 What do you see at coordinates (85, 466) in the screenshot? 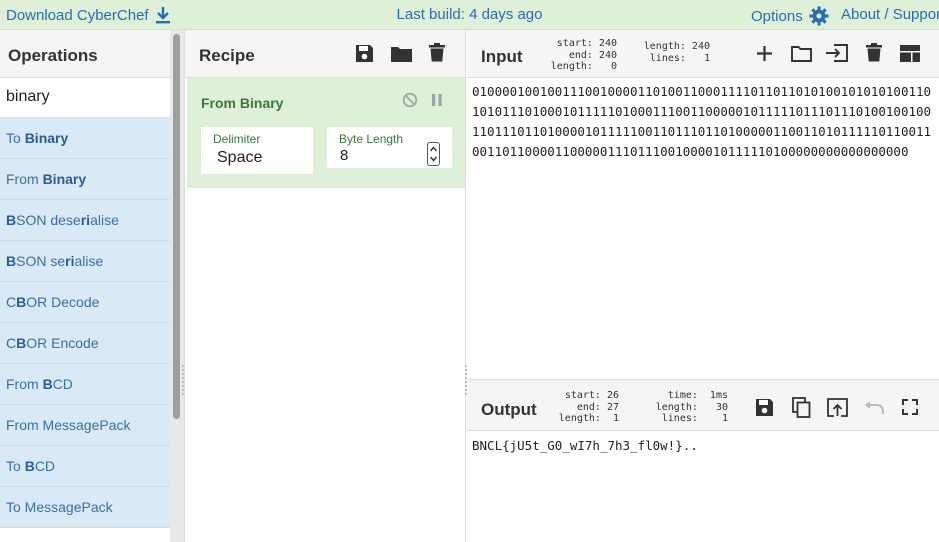
I see `operation-list-item: To BCD` at bounding box center [85, 466].